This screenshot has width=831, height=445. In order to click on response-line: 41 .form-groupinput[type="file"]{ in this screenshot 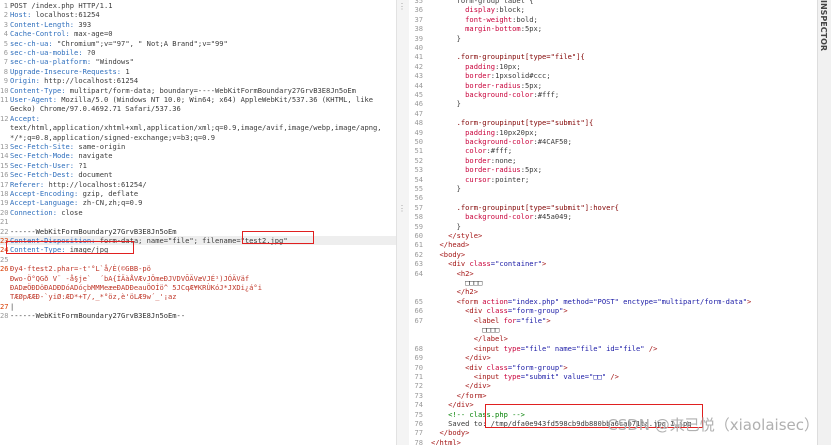, I will do `click(613, 56)`.